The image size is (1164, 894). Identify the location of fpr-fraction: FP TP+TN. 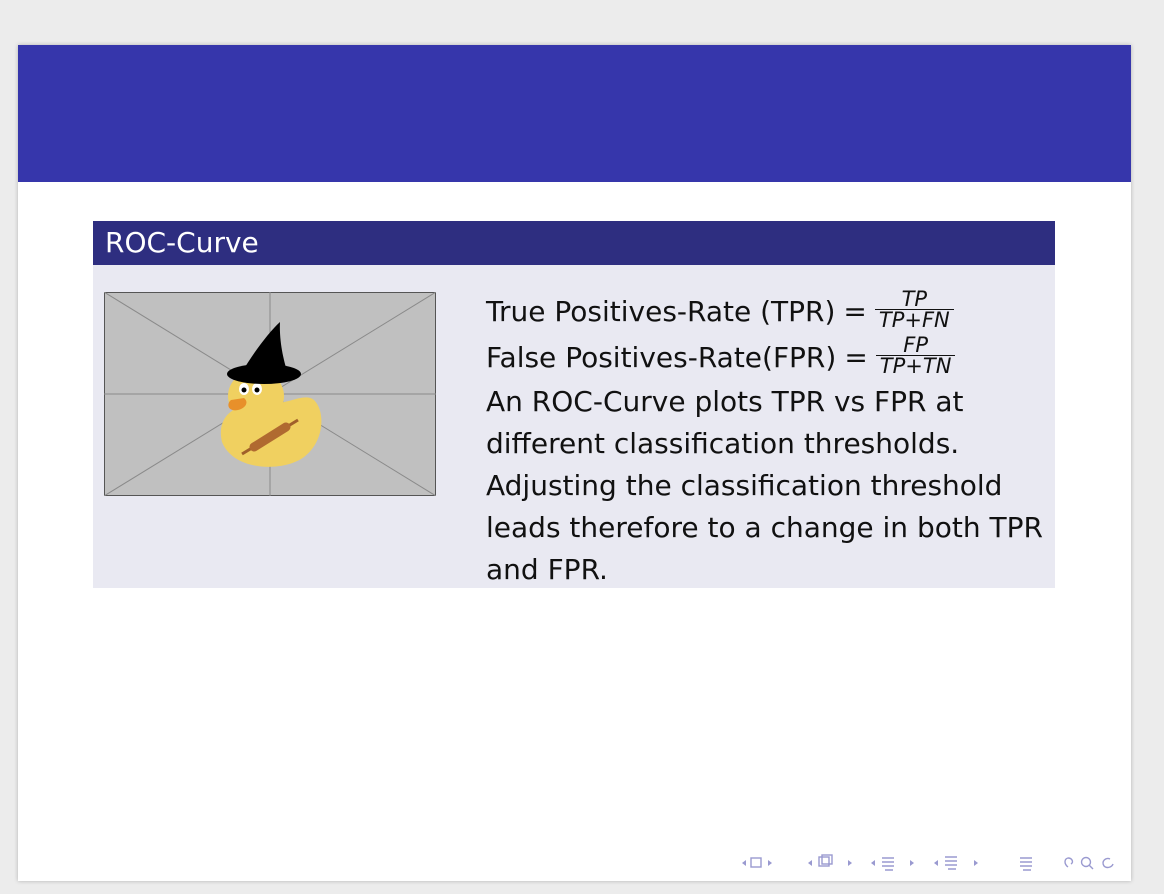
(915, 354).